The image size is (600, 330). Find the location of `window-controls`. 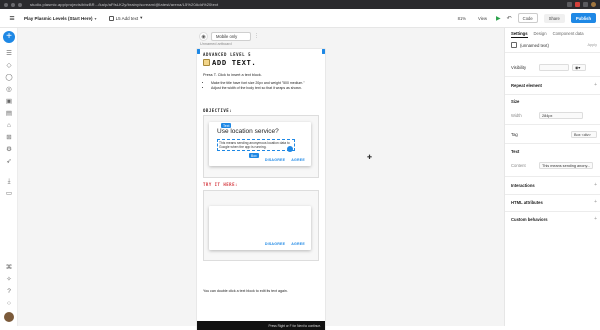

window-controls is located at coordinates (13, 4).